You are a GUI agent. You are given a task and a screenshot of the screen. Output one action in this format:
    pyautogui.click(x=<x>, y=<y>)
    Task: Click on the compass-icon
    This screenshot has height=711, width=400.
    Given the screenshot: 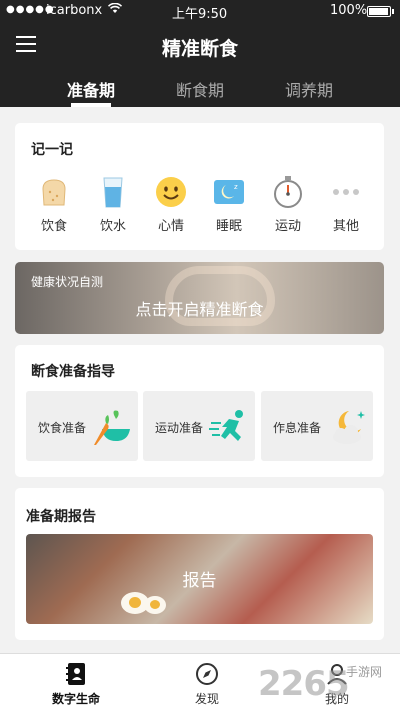 What is the action you would take?
    pyautogui.click(x=207, y=674)
    